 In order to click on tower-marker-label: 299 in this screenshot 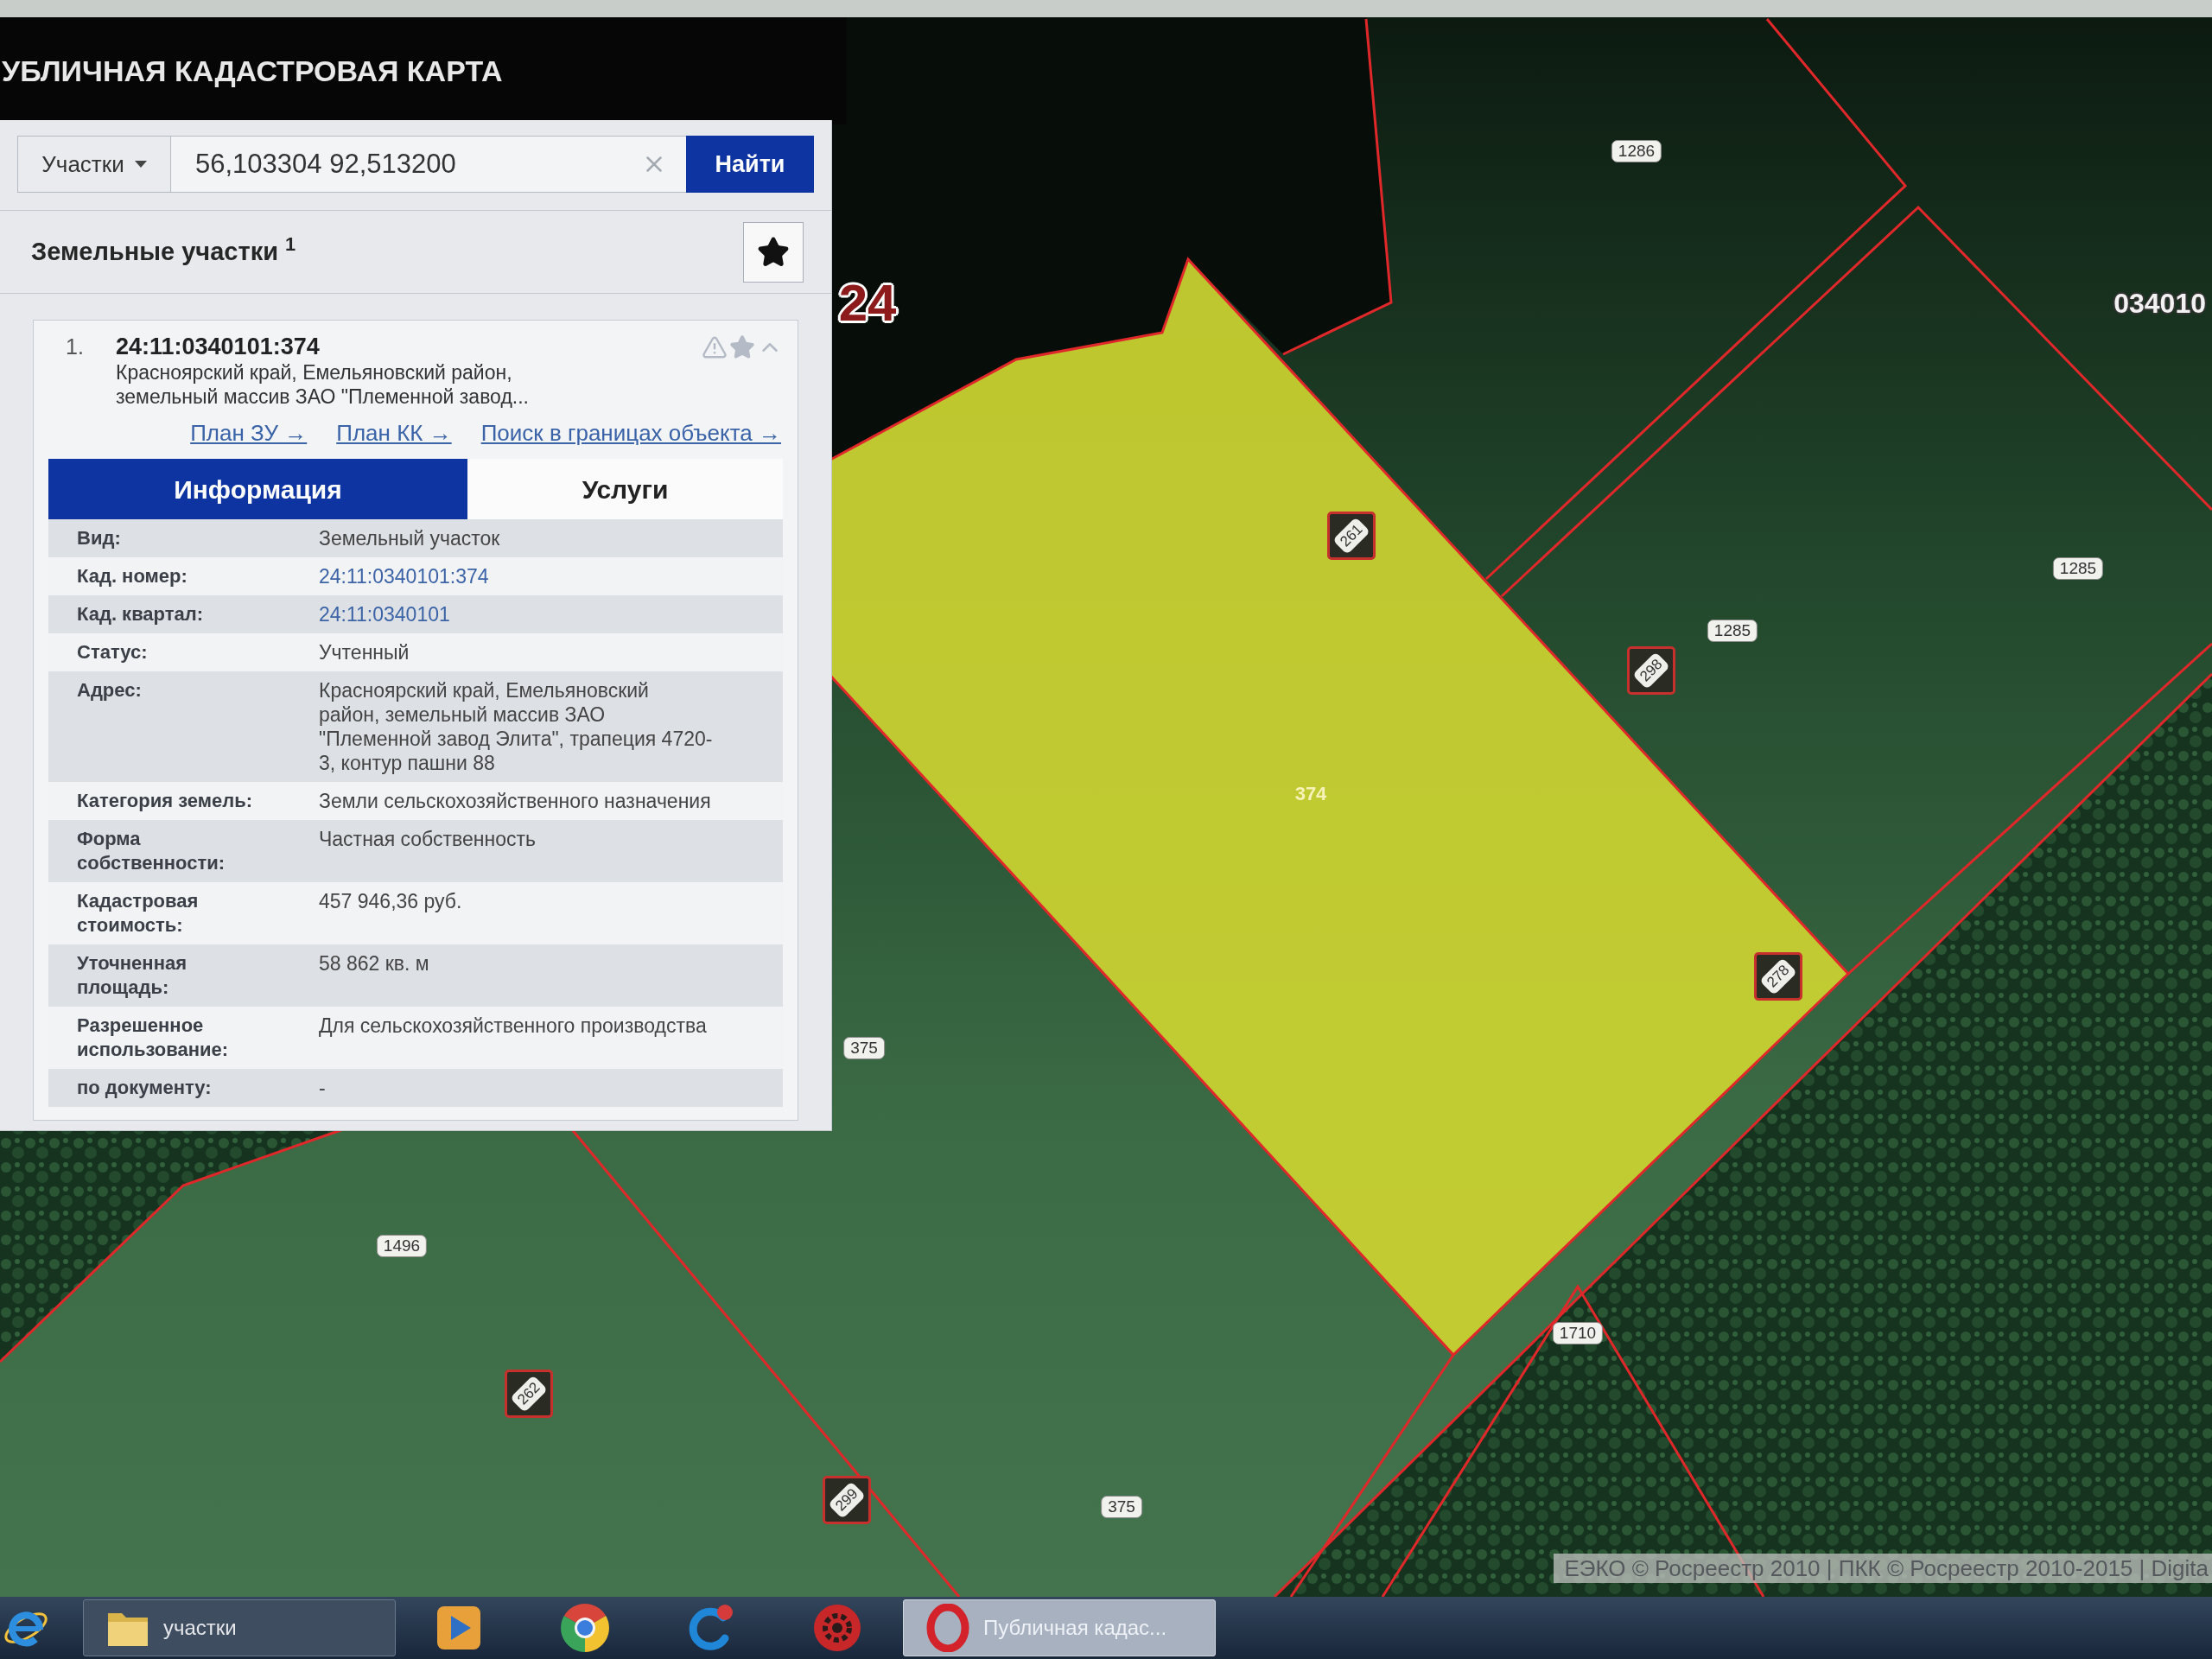, I will do `click(847, 1500)`.